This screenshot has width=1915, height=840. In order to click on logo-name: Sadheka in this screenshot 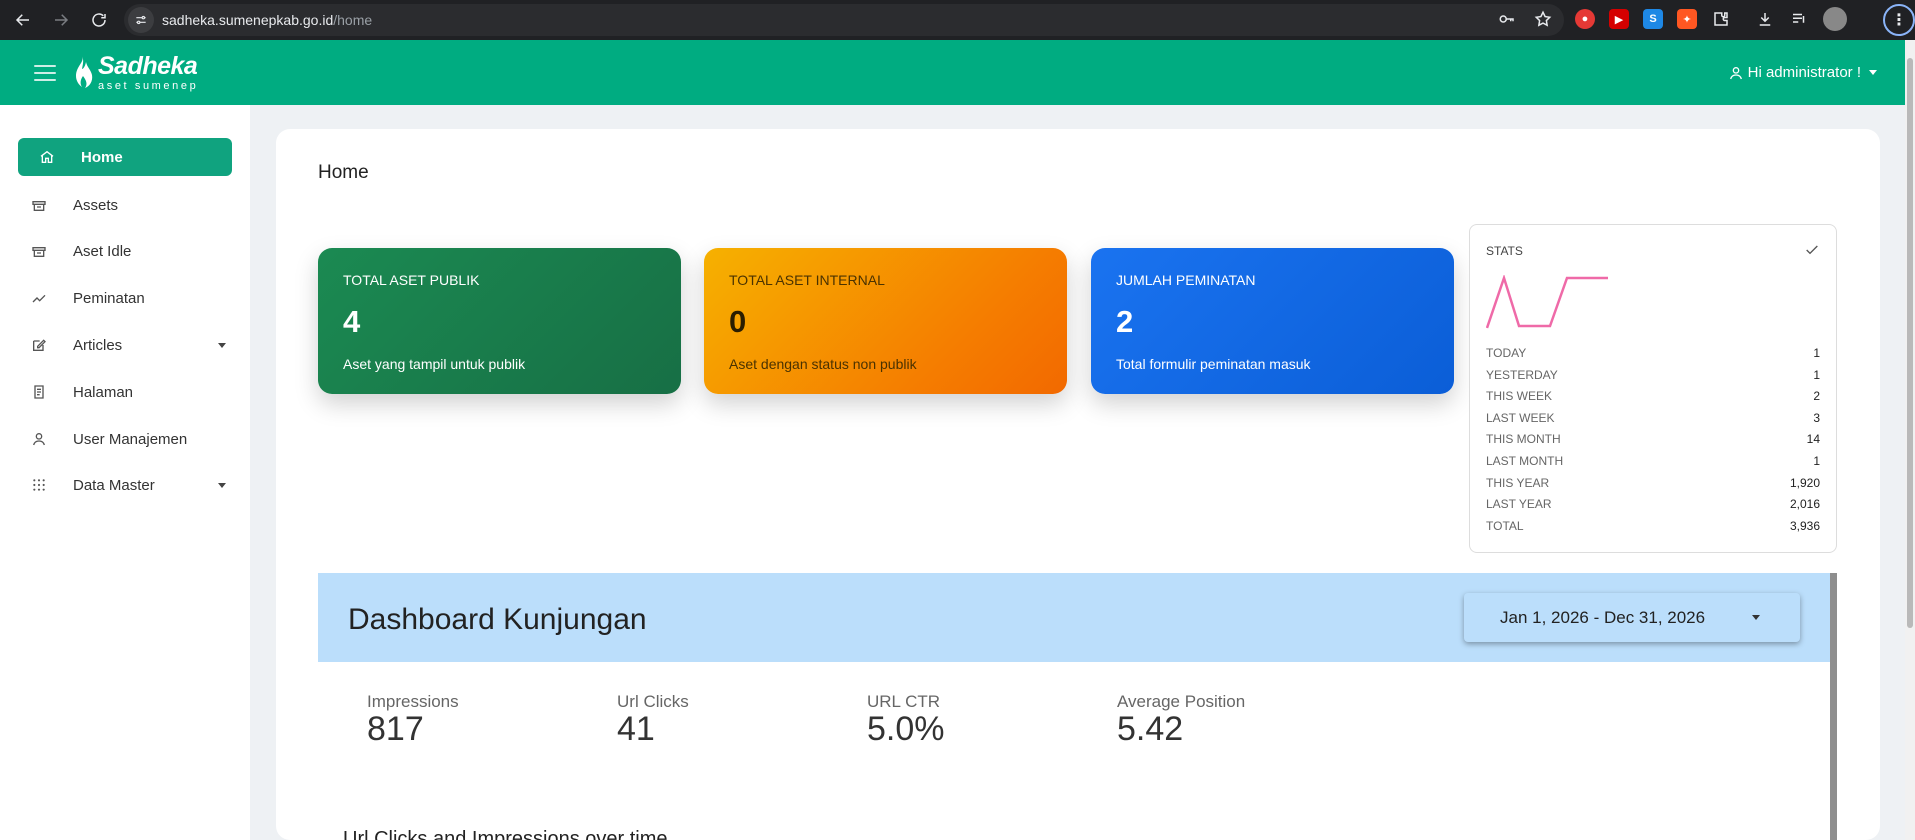, I will do `click(148, 65)`.